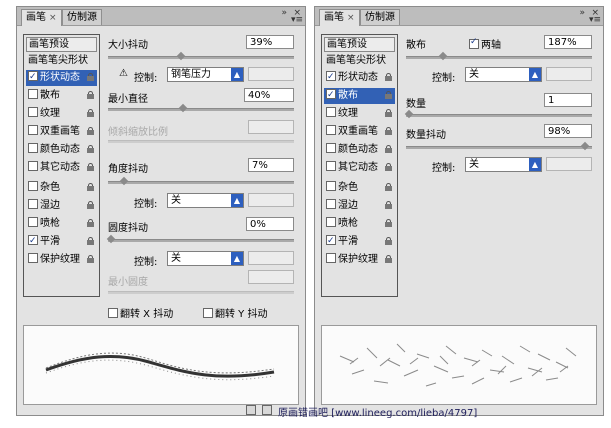 This screenshot has height=428, width=611. What do you see at coordinates (339, 17) in the screenshot?
I see `tab-brush: 画笔 ×` at bounding box center [339, 17].